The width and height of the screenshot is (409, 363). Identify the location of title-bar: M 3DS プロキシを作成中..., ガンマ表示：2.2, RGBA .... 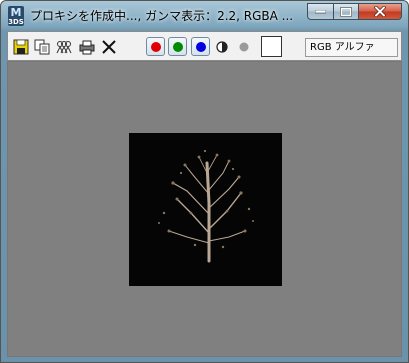
(204, 16).